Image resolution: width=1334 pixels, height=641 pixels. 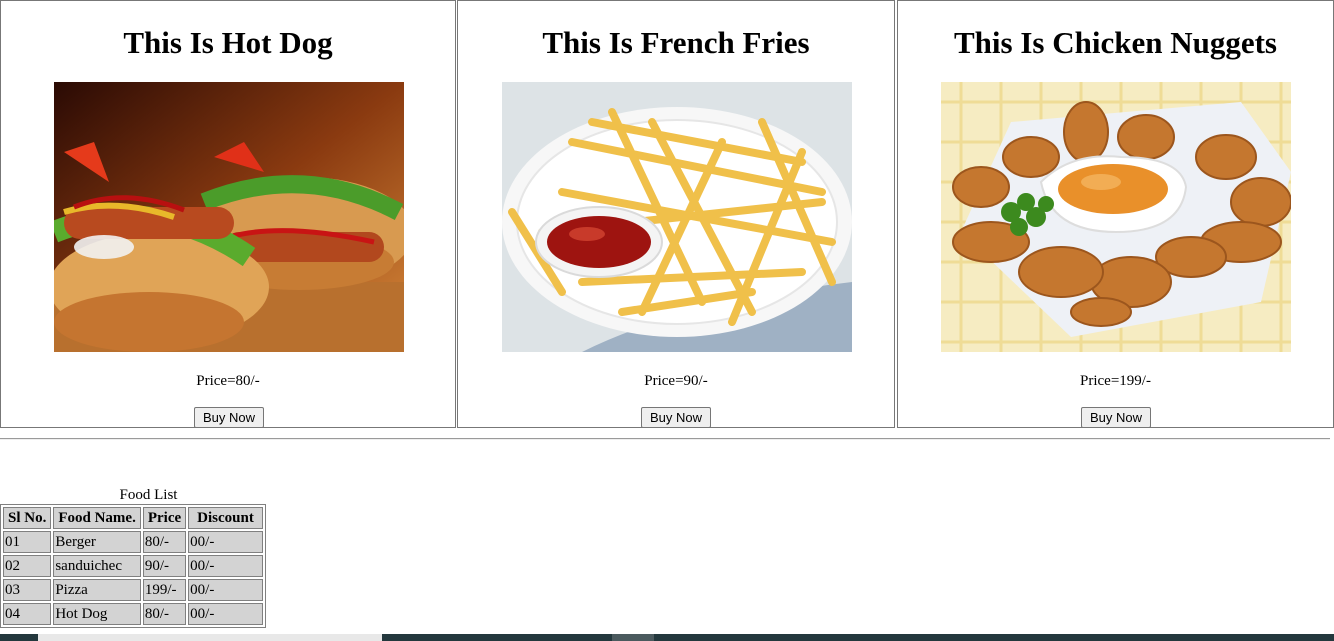 What do you see at coordinates (164, 518) in the screenshot?
I see `column-header: Price` at bounding box center [164, 518].